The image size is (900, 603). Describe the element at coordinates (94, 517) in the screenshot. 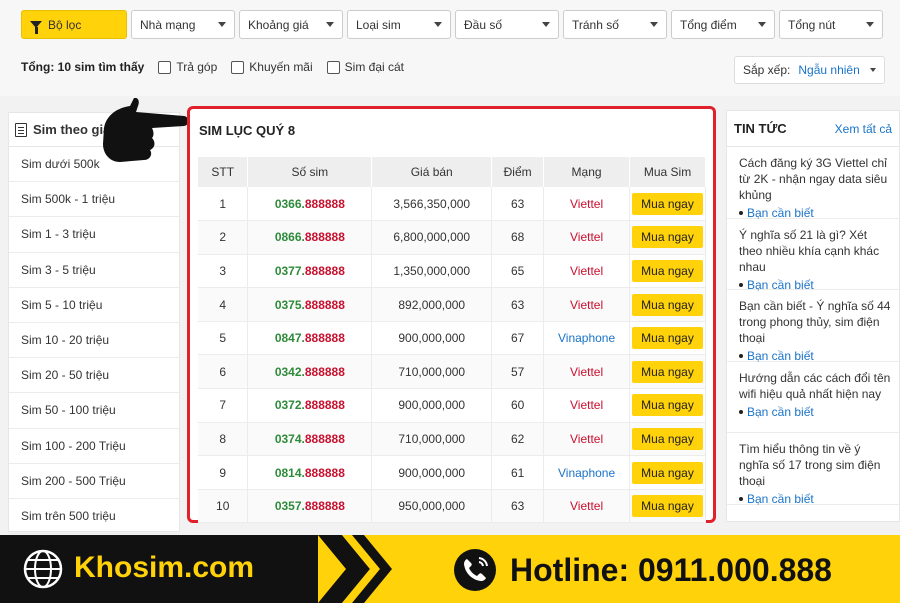

I see `sidebar-item: Sim trên 500 triệu` at that location.